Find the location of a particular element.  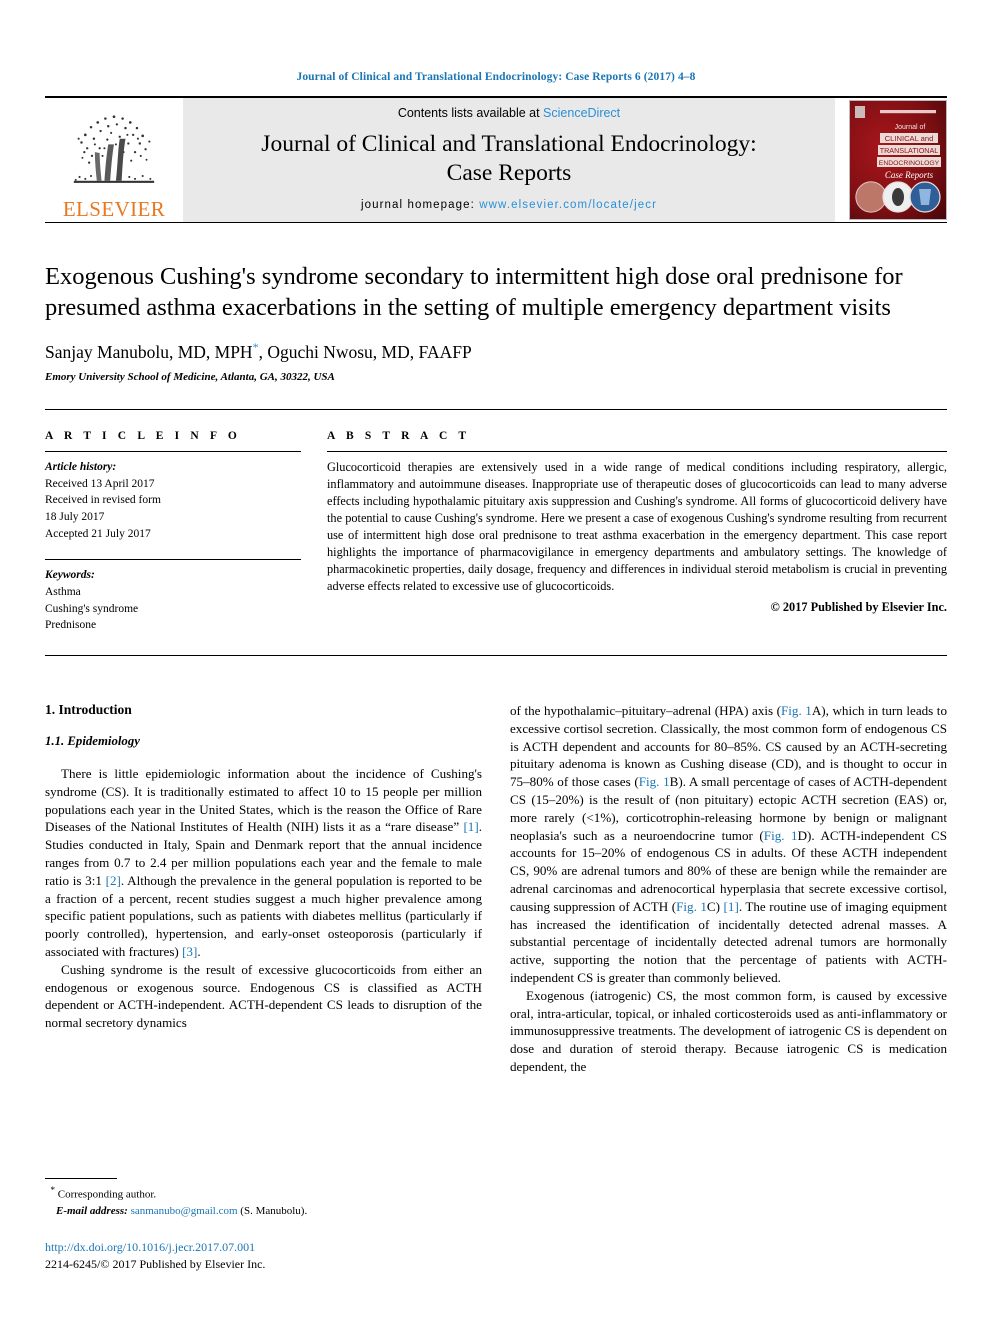

figure-ref-1b: Fig. 1 is located at coordinates (654, 781).